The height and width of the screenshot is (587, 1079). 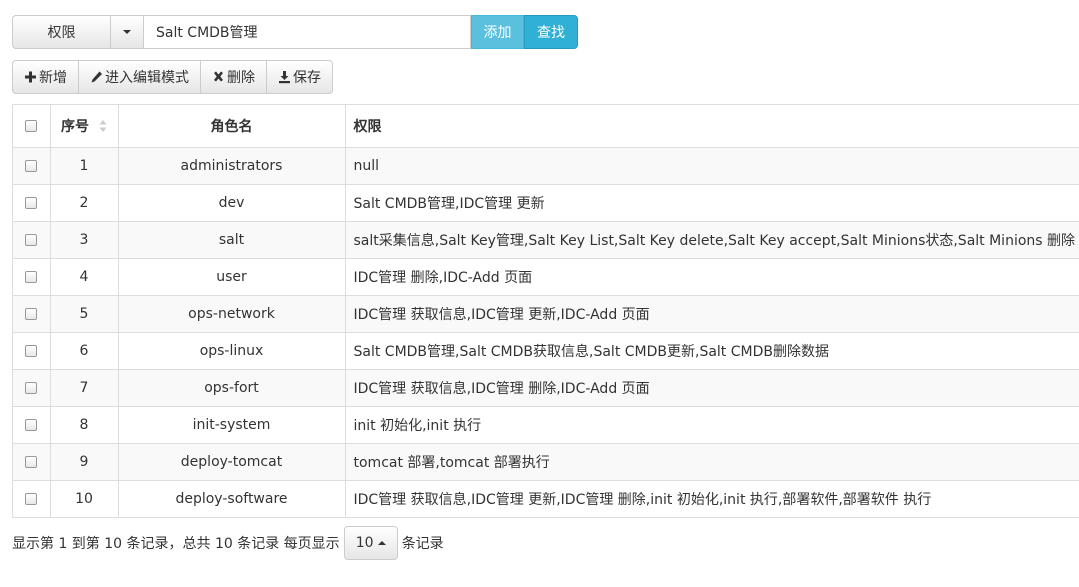 What do you see at coordinates (712, 203) in the screenshot?
I see `row-permissions: Salt CMDB管理,IDC管理 更新` at bounding box center [712, 203].